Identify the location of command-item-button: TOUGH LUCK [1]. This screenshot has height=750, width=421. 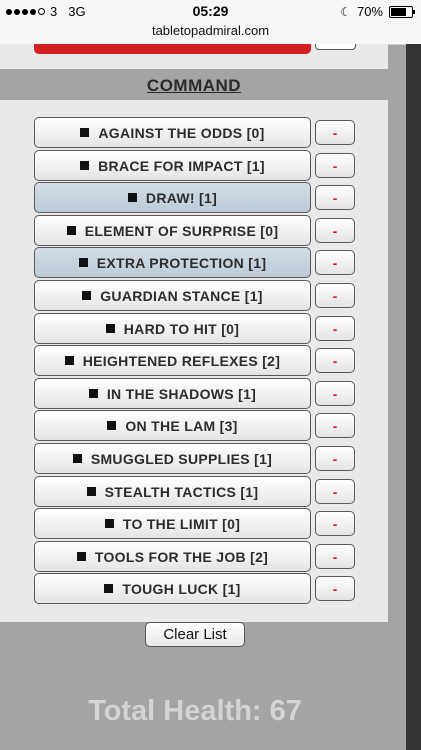
(172, 588).